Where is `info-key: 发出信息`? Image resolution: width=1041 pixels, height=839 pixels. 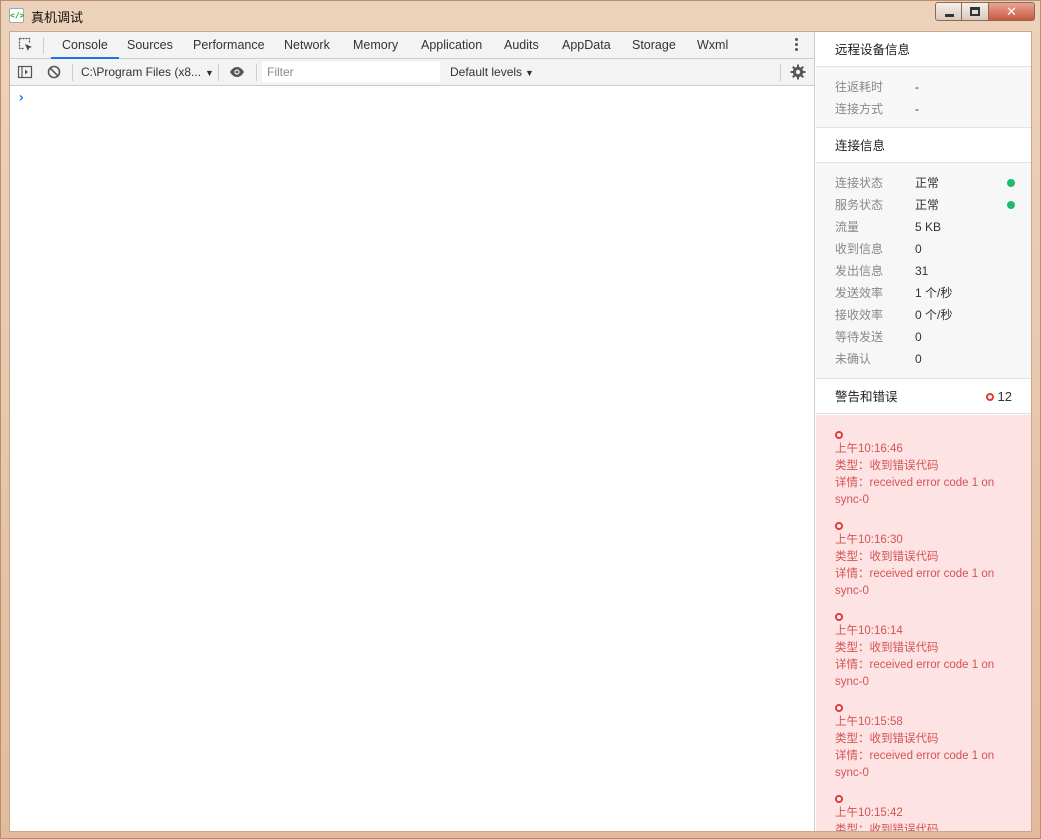
info-key: 发出信息 is located at coordinates (859, 271).